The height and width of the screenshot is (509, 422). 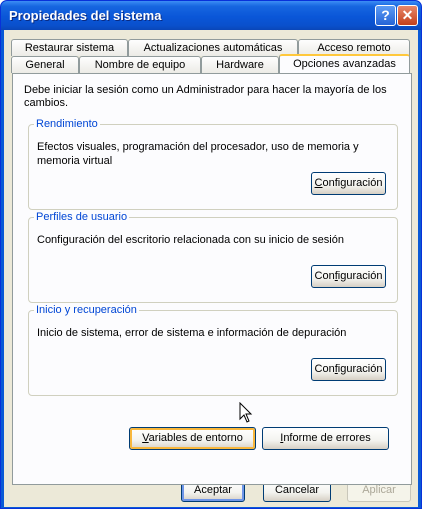 I want to click on tab-label: Nombre de equipo, so click(x=140, y=65).